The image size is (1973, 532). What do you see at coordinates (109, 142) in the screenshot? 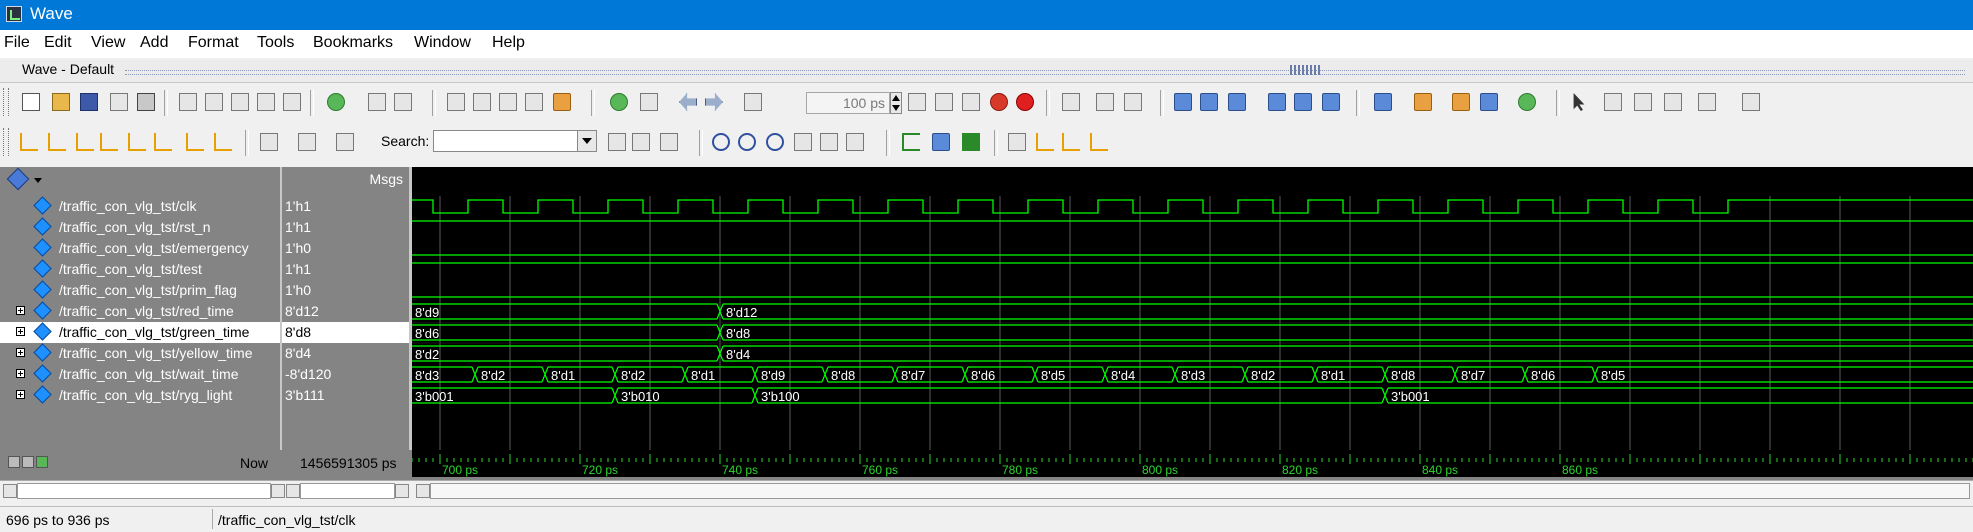
I see `find-rising-edge-icon` at bounding box center [109, 142].